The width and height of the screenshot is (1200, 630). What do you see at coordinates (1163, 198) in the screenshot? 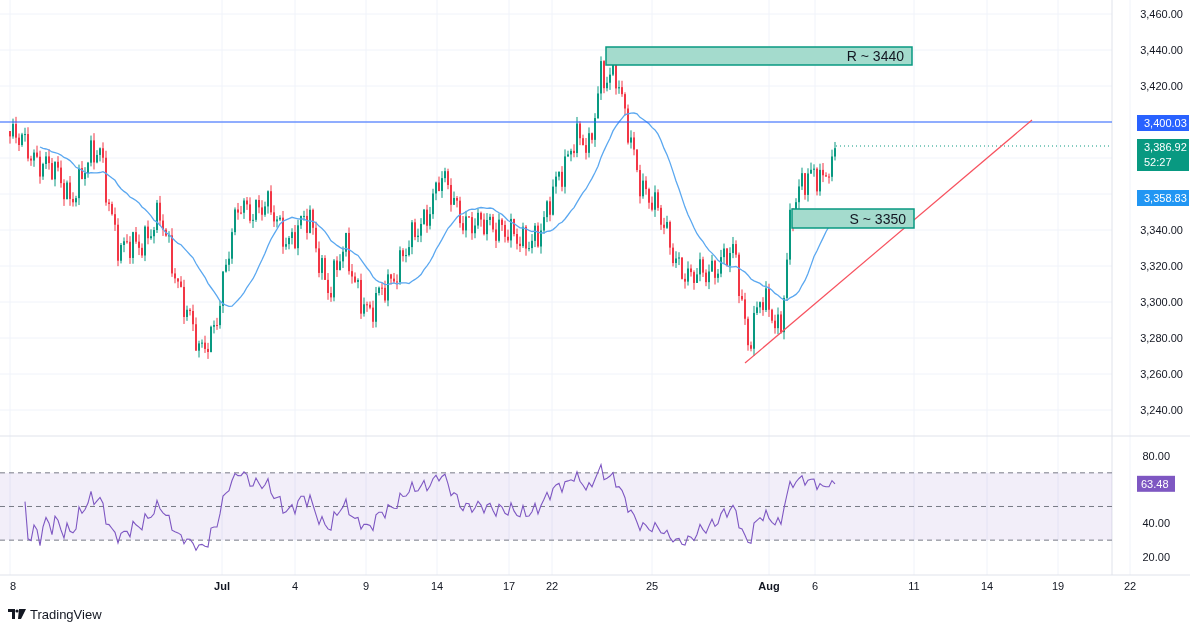
I see `price-tag: 3,358.83` at bounding box center [1163, 198].